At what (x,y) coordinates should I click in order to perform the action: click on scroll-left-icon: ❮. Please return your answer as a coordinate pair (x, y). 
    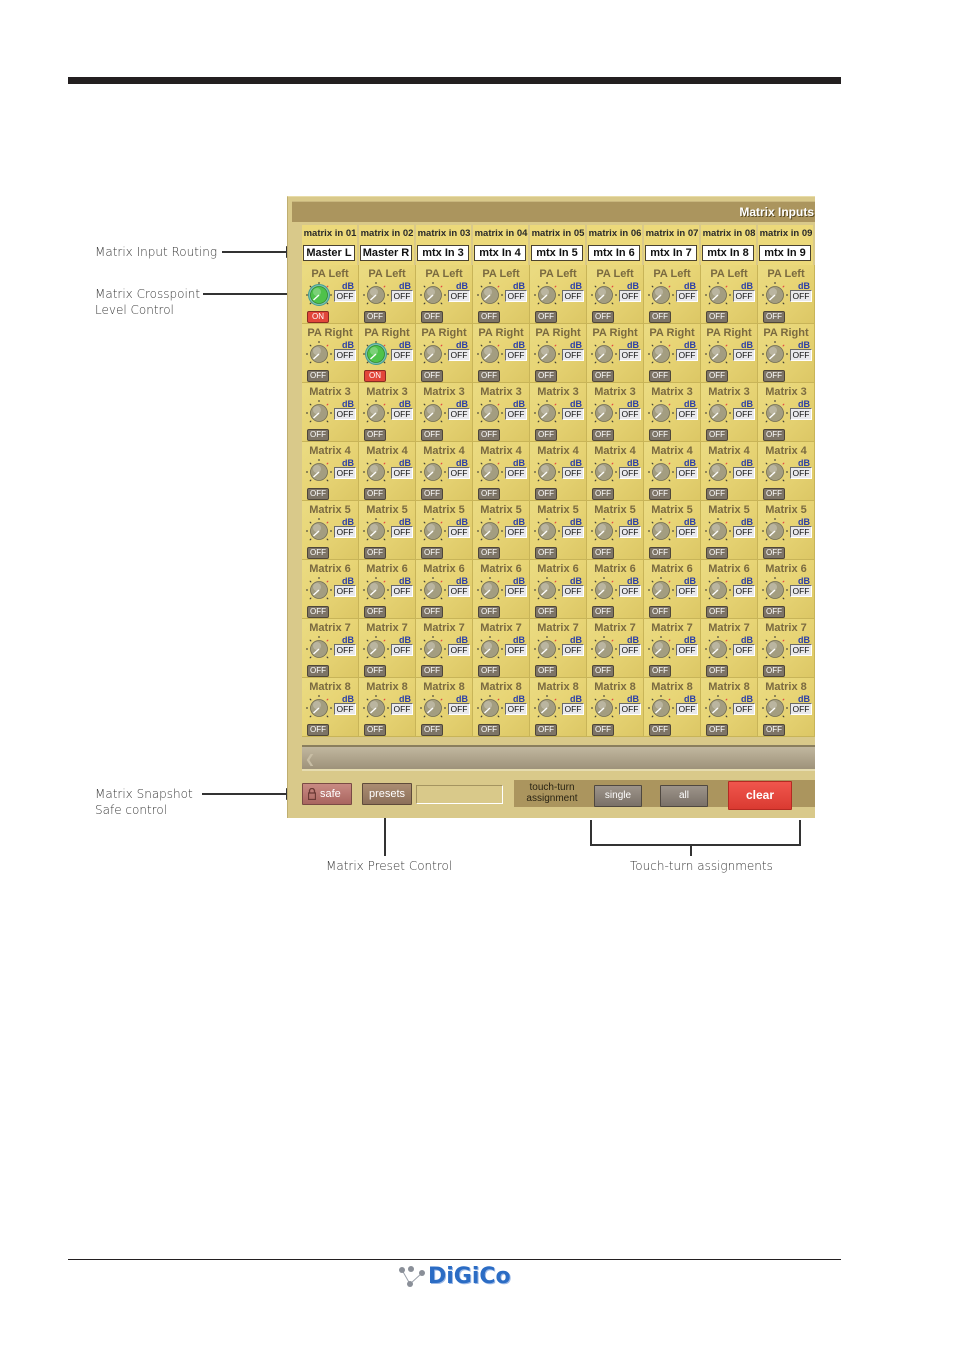
    Looking at the image, I should click on (310, 759).